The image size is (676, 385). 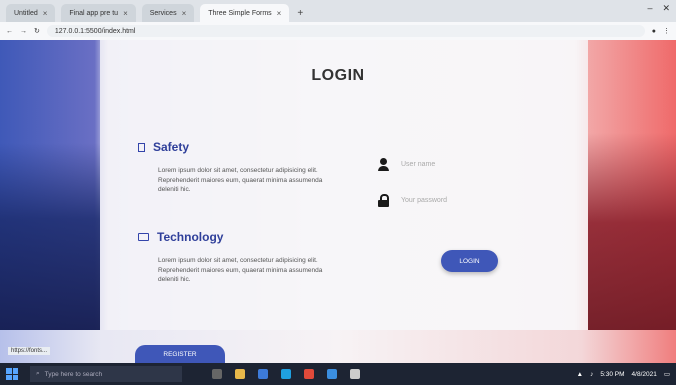 I want to click on feature-heading: Safety, so click(x=238, y=147).